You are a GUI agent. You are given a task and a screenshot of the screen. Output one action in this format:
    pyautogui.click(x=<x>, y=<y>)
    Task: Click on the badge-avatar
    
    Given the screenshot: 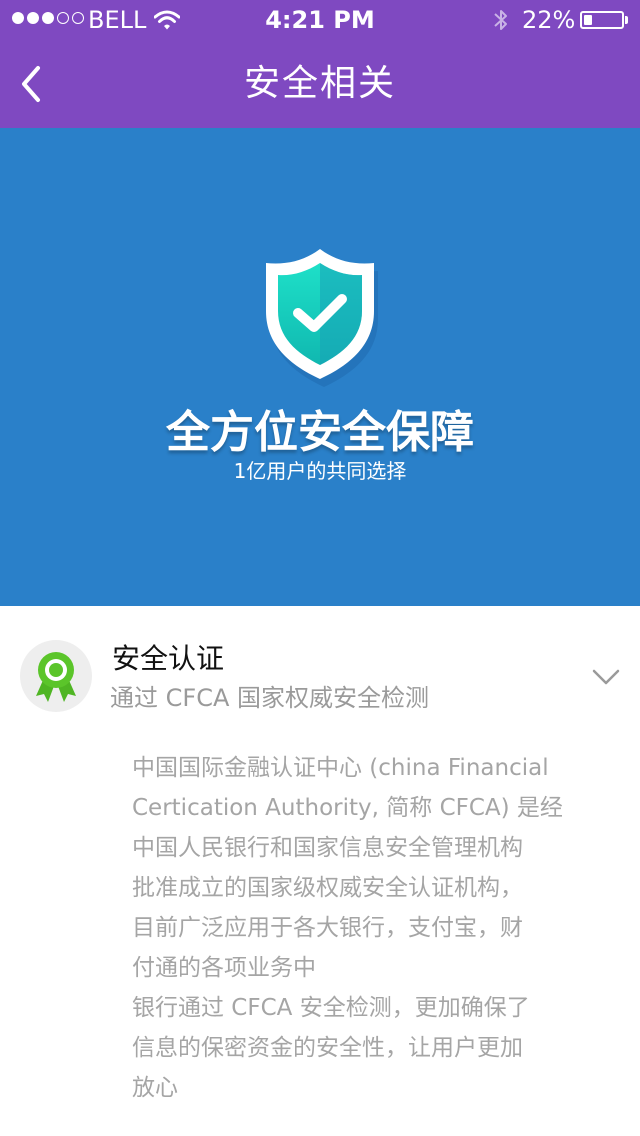 What is the action you would take?
    pyautogui.click(x=56, y=676)
    